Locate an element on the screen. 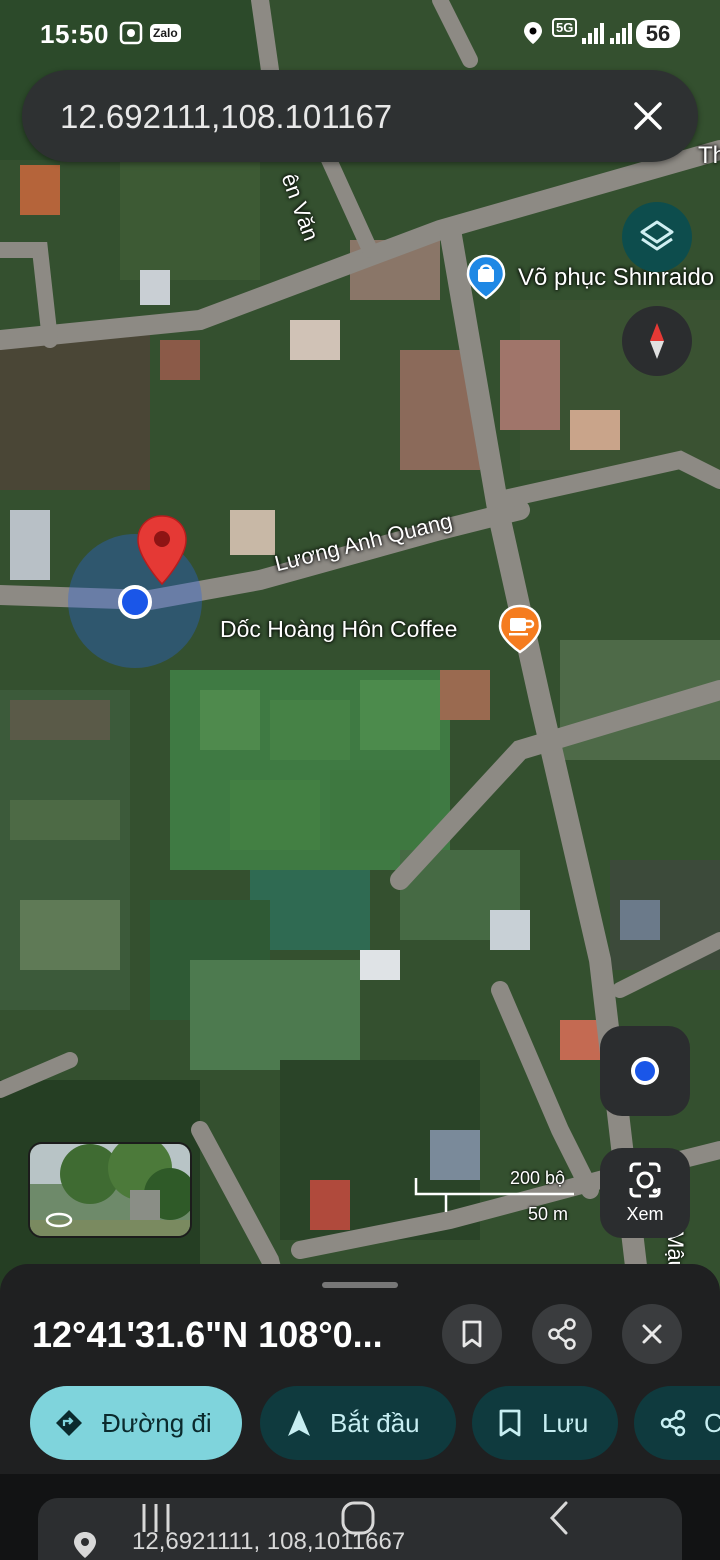 This screenshot has width=720, height=1560. directions-button: Đường đi is located at coordinates (136, 1423).